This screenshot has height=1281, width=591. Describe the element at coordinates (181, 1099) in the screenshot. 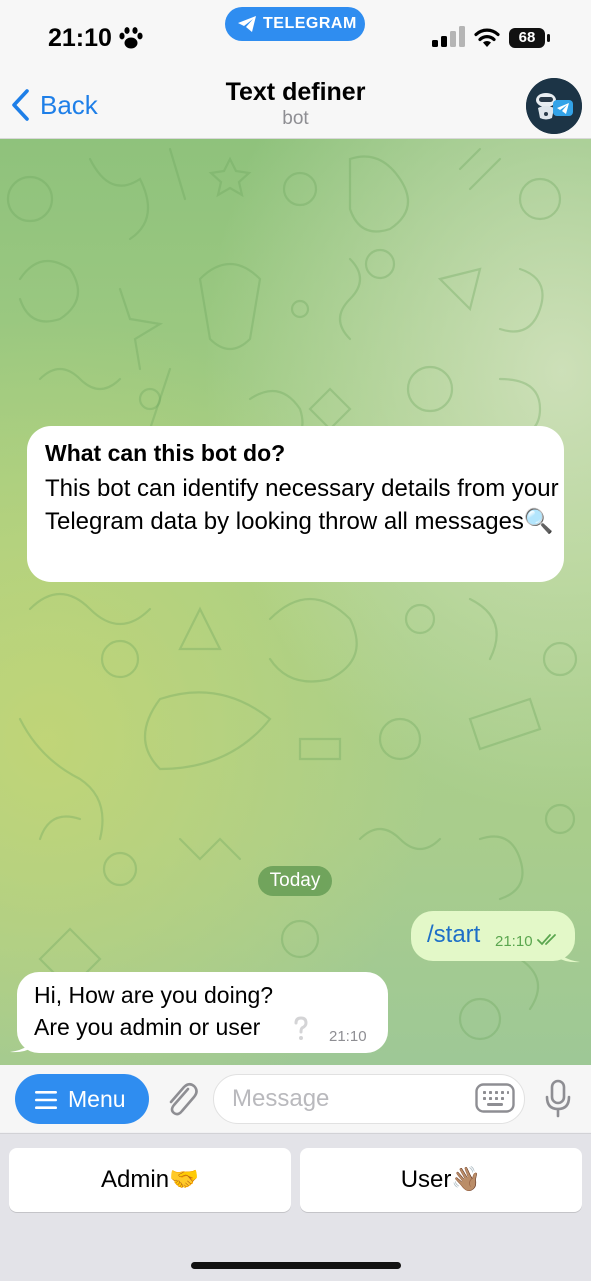

I see `attach-icon` at that location.